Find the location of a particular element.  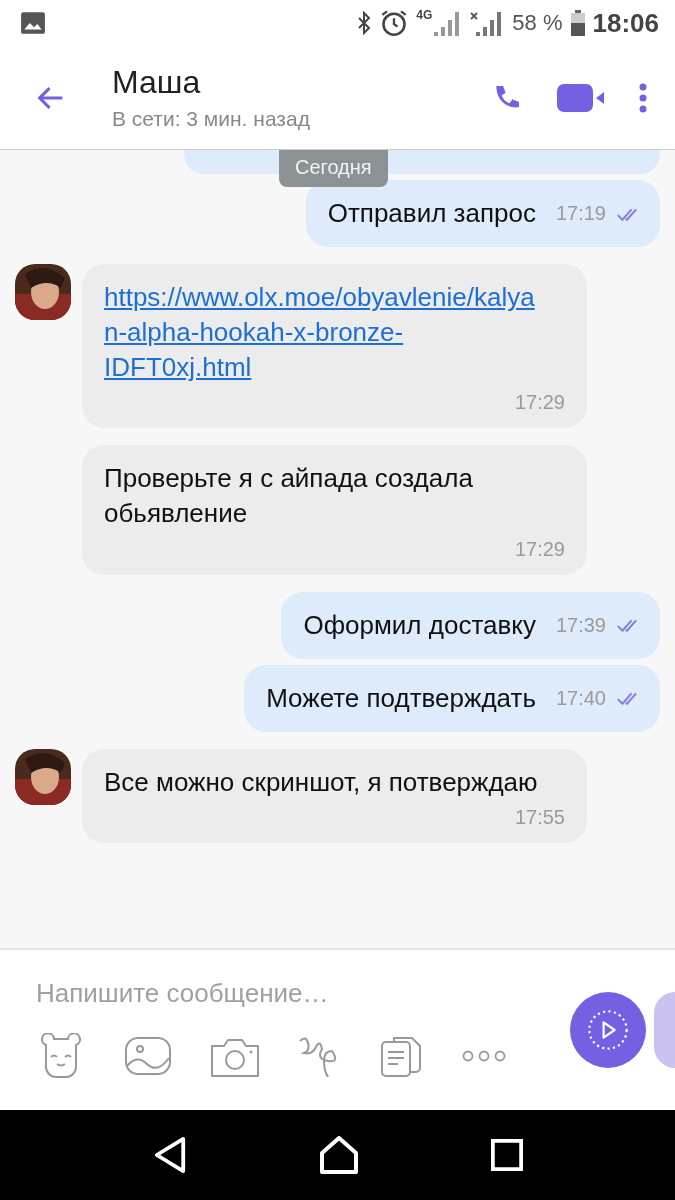

message-text: Проверьте я с айпада создала обьявление is located at coordinates (289, 496).